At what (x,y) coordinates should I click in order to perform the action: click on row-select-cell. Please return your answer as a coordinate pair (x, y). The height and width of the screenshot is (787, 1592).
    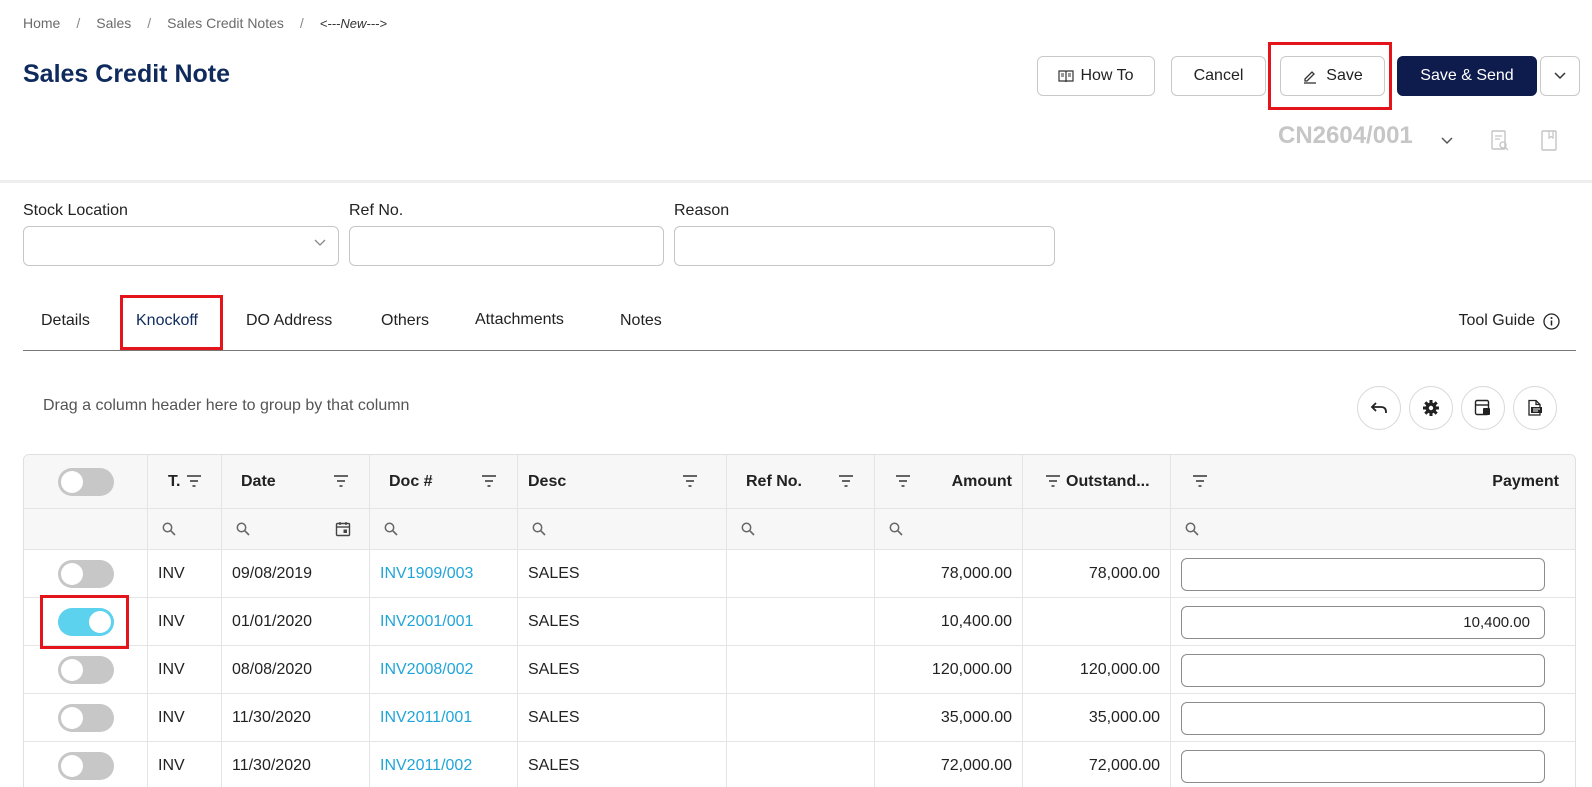
    Looking at the image, I should click on (86, 669).